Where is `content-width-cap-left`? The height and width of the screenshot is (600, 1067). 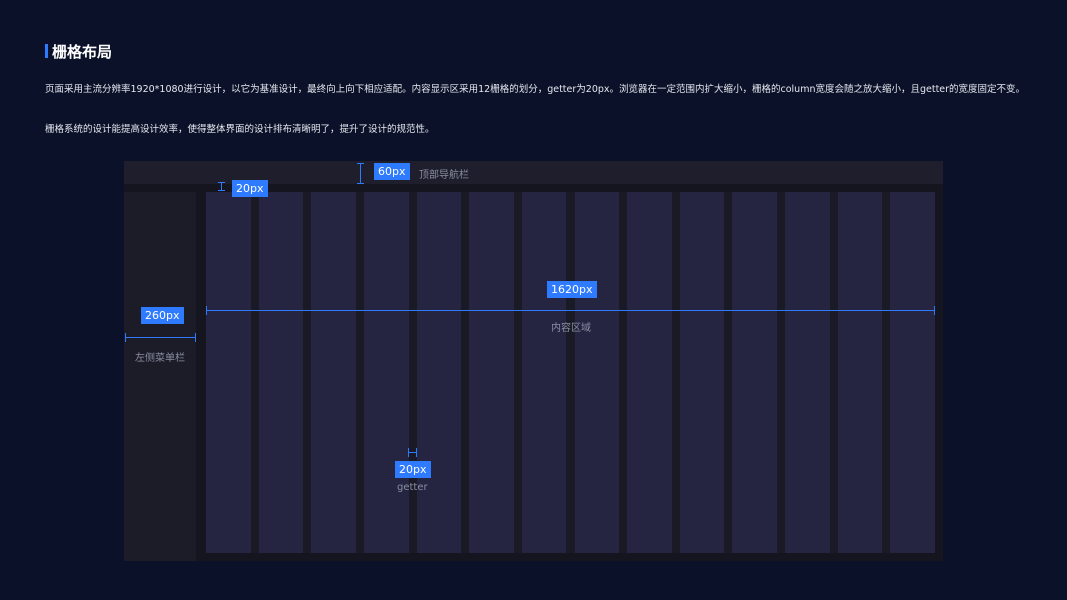
content-width-cap-left is located at coordinates (206, 310).